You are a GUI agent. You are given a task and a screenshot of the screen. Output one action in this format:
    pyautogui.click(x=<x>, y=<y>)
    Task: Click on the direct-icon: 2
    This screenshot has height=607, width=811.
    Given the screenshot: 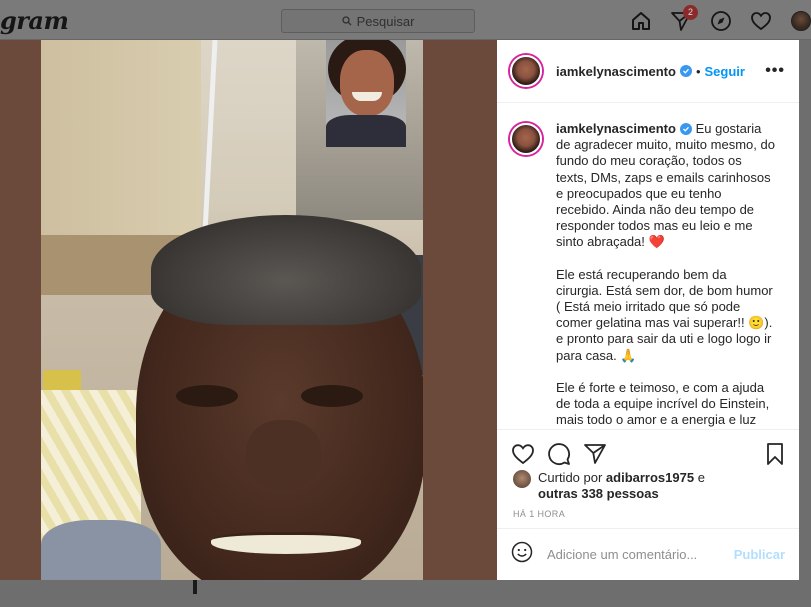 What is the action you would take?
    pyautogui.click(x=683, y=19)
    